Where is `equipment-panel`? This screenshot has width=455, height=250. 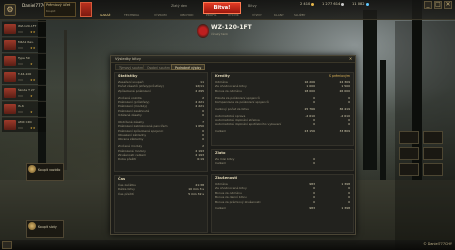
equipment-panel is located at coordinates (425, 135).